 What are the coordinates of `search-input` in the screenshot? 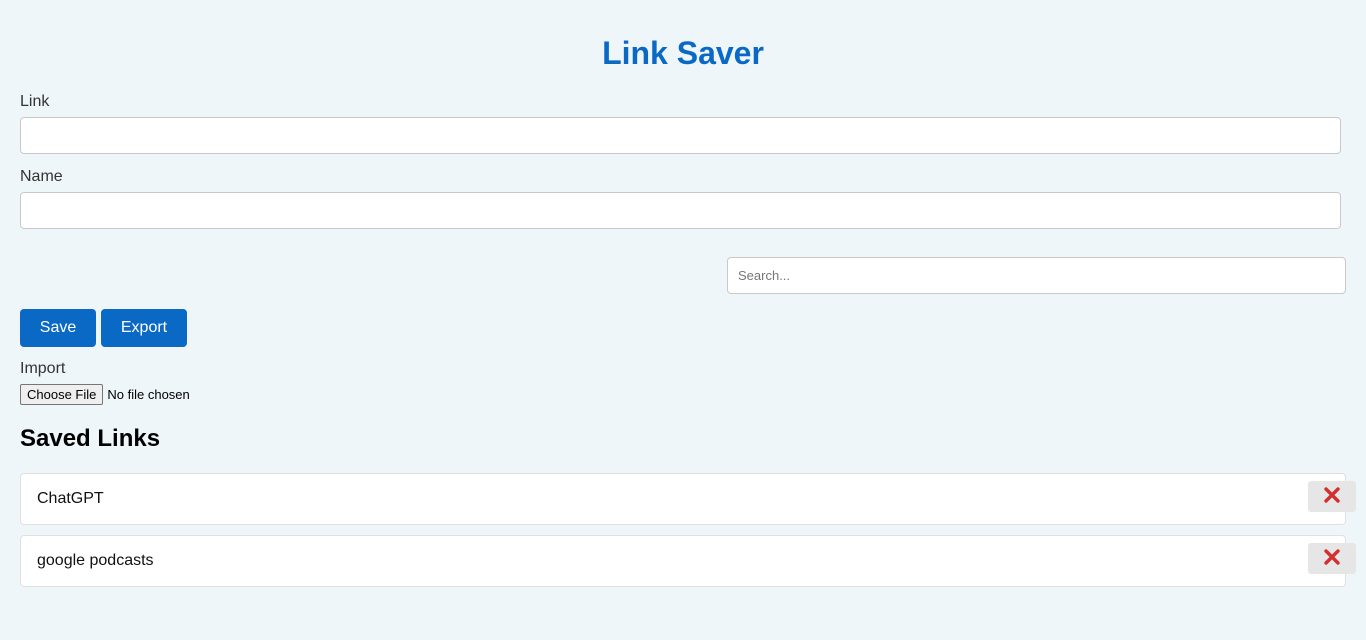 It's located at (1036, 275).